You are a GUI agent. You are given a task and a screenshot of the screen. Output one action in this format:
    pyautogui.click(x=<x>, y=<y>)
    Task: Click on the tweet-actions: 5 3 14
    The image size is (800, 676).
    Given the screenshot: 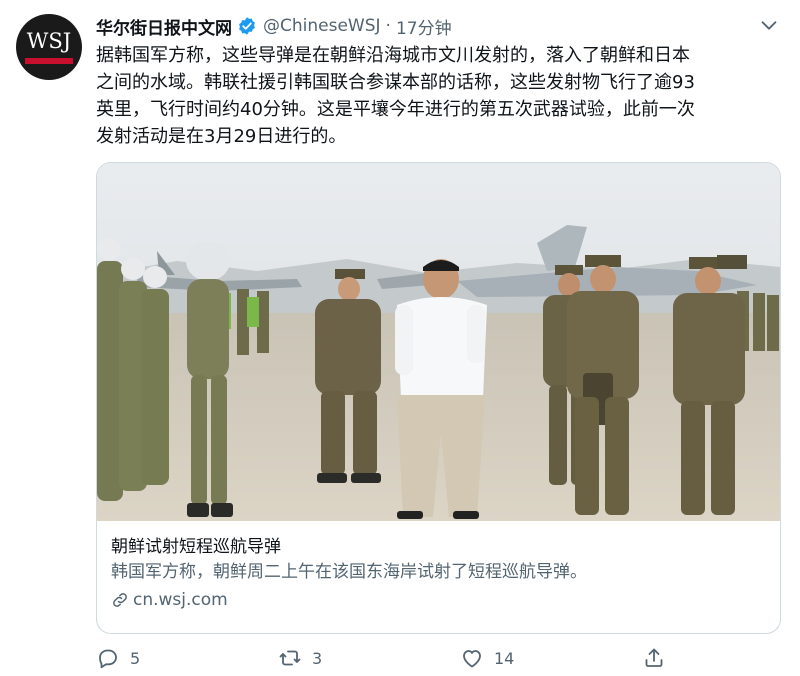 What is the action you would take?
    pyautogui.click(x=436, y=660)
    